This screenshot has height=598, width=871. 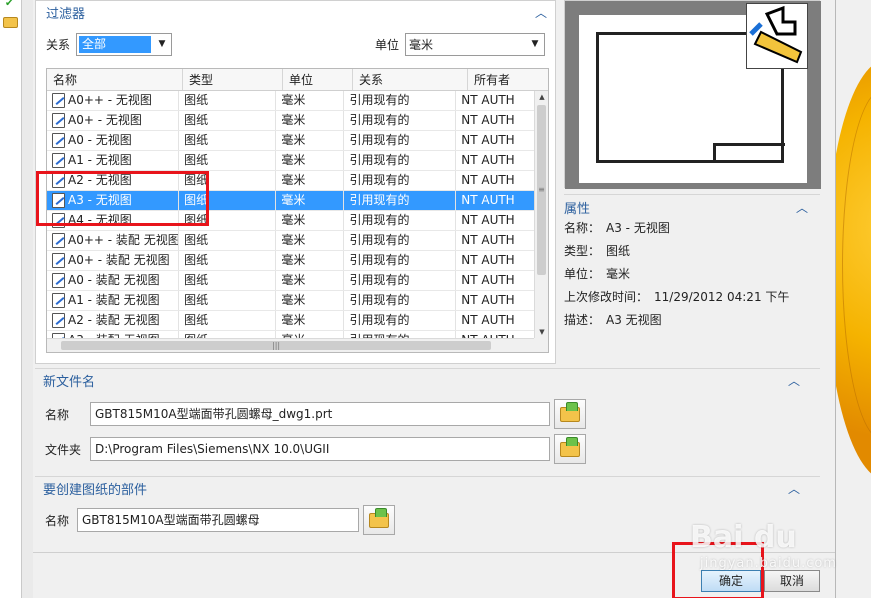 I want to click on table-row: A0++ - 装配 无视图 图纸 毫米 引用现有的 NT AUTH, so click(x=290, y=241).